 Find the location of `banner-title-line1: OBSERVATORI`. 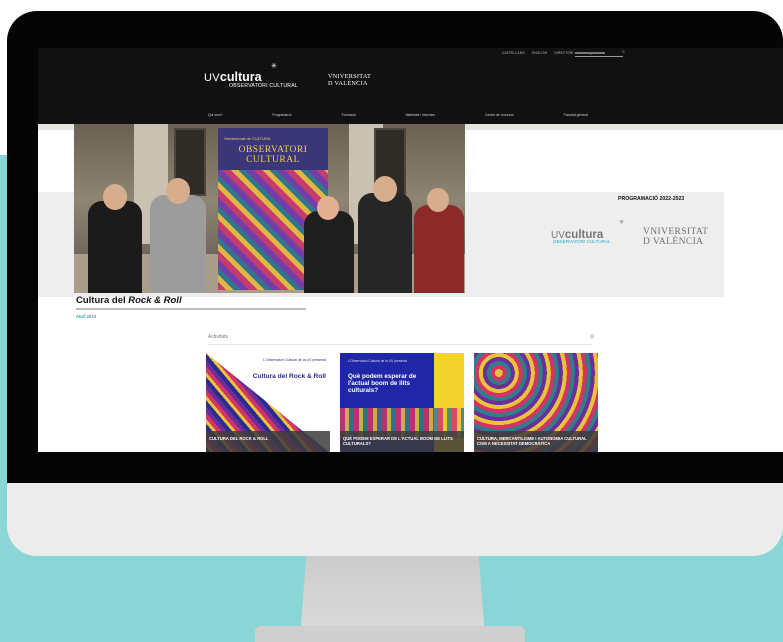

banner-title-line1: OBSERVATORI is located at coordinates (273, 150).